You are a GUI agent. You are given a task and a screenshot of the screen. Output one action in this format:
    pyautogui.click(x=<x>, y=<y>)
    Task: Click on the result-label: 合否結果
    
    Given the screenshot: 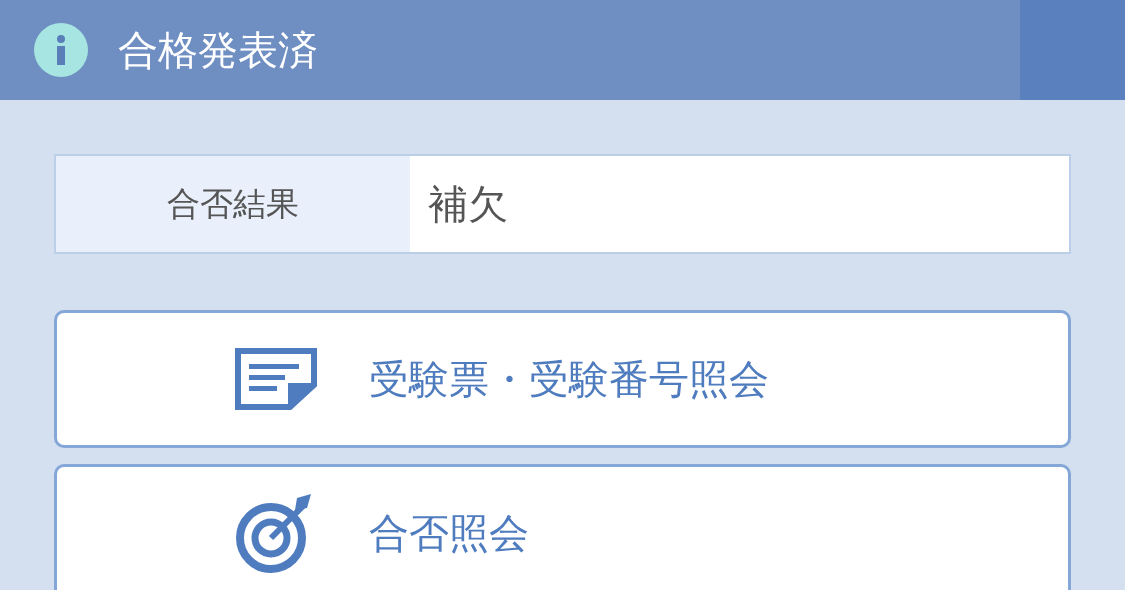 What is the action you would take?
    pyautogui.click(x=233, y=204)
    